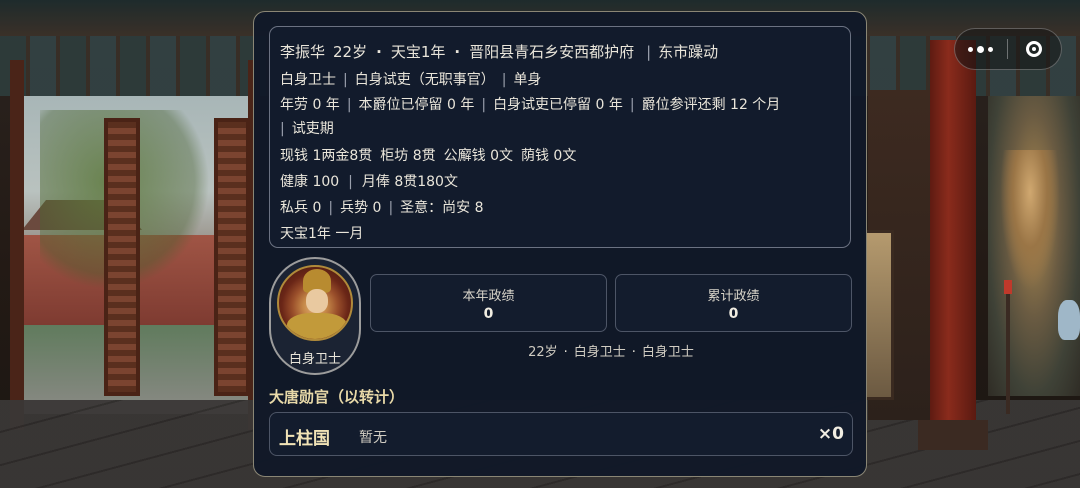 The image size is (1080, 488). Describe the element at coordinates (830, 434) in the screenshot. I see `honor-count: ×0` at that location.